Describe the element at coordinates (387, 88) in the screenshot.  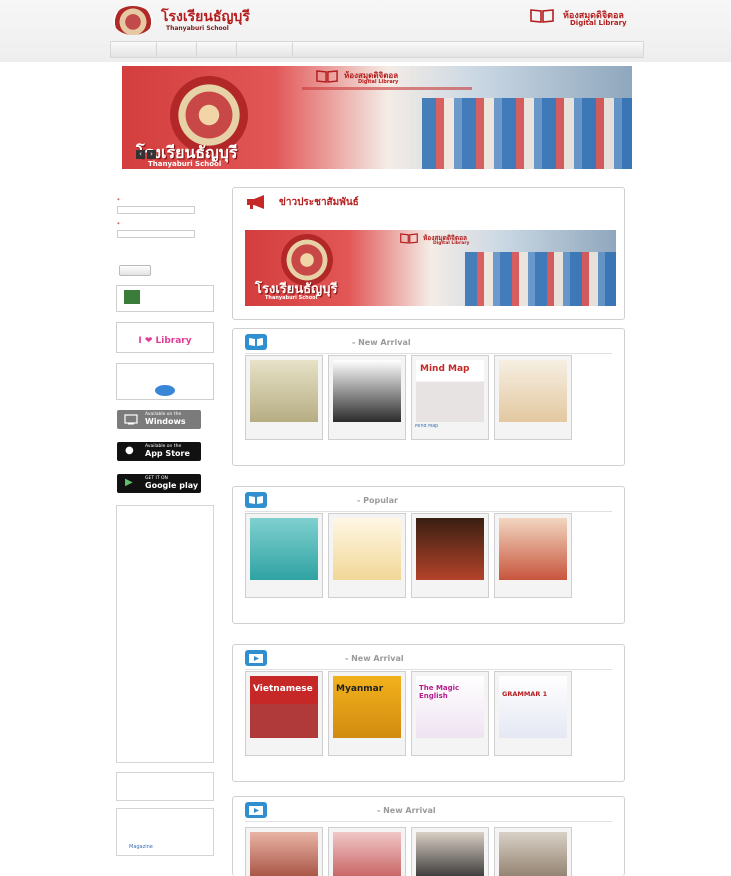
I see `banner-tagline-bar` at that location.